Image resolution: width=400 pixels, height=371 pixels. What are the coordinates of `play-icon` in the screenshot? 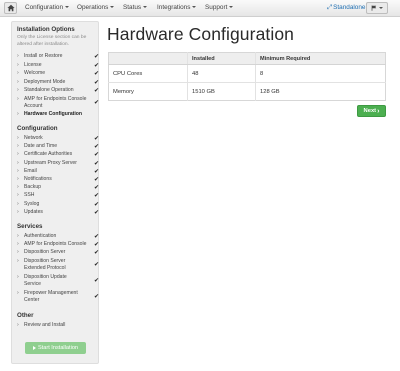 It's located at (34, 348).